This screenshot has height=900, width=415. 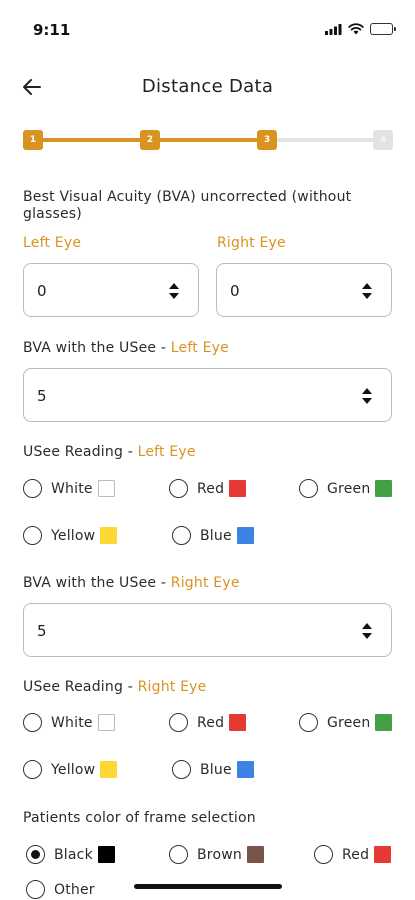 What do you see at coordinates (74, 889) in the screenshot?
I see `option-label: Other` at bounding box center [74, 889].